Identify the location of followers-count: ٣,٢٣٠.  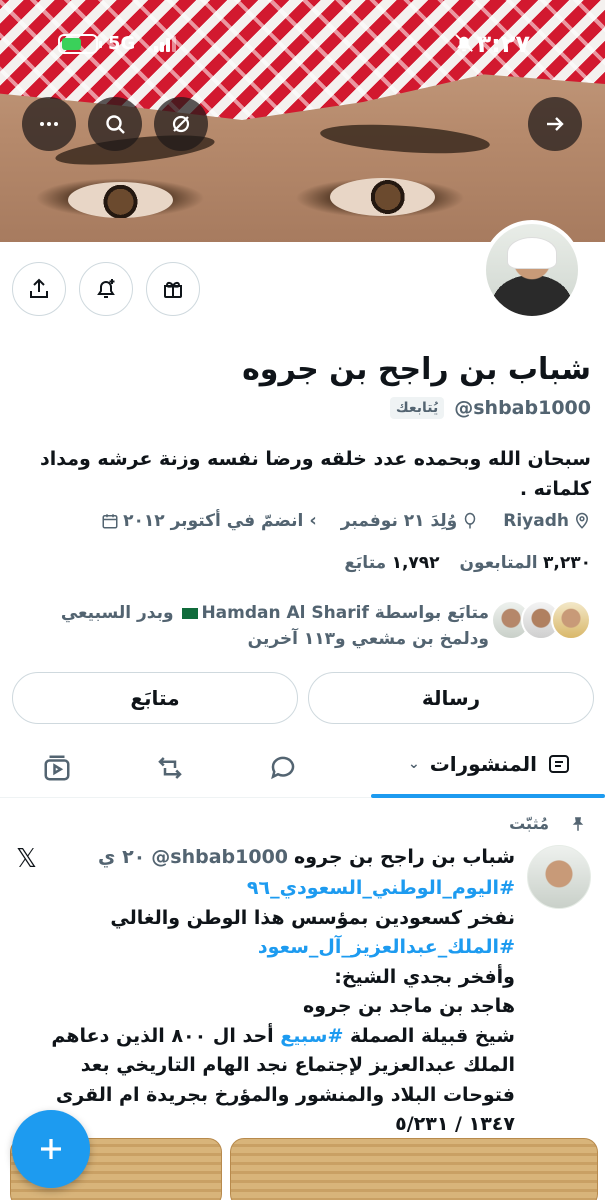
(567, 563).